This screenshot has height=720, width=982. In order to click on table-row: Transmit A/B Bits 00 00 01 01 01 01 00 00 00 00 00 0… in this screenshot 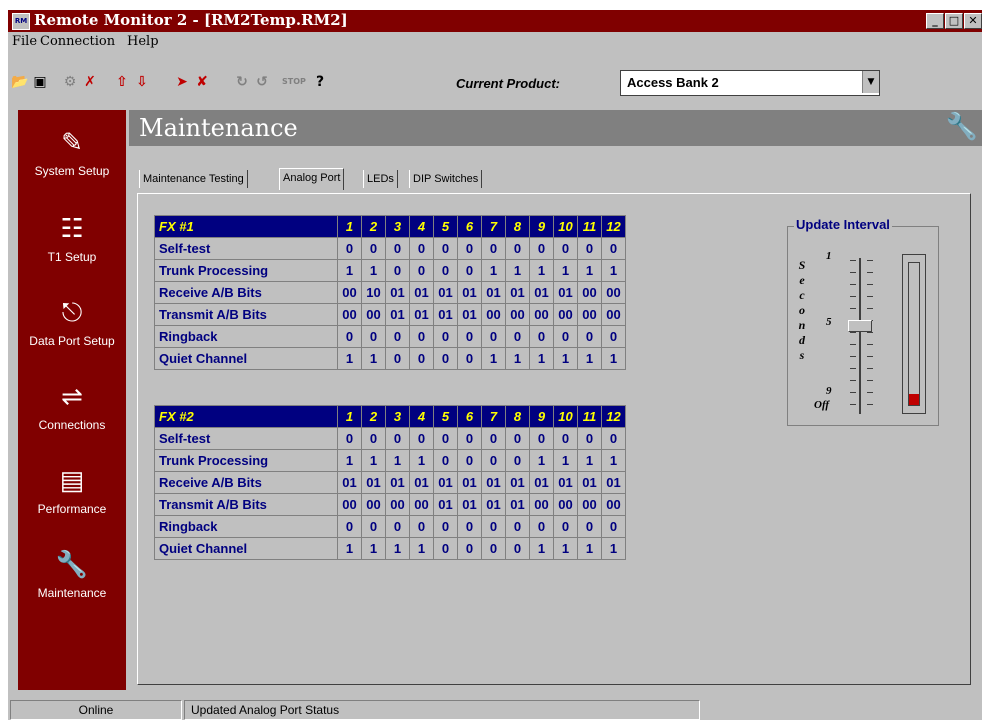, I will do `click(390, 314)`.